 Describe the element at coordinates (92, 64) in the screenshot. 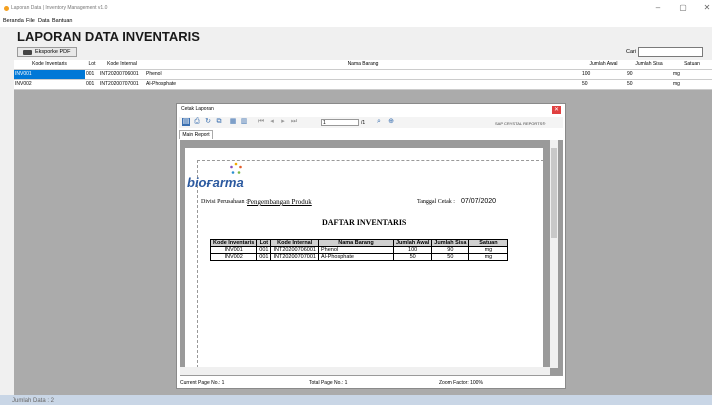

I see `column-header-lot: Lot` at that location.